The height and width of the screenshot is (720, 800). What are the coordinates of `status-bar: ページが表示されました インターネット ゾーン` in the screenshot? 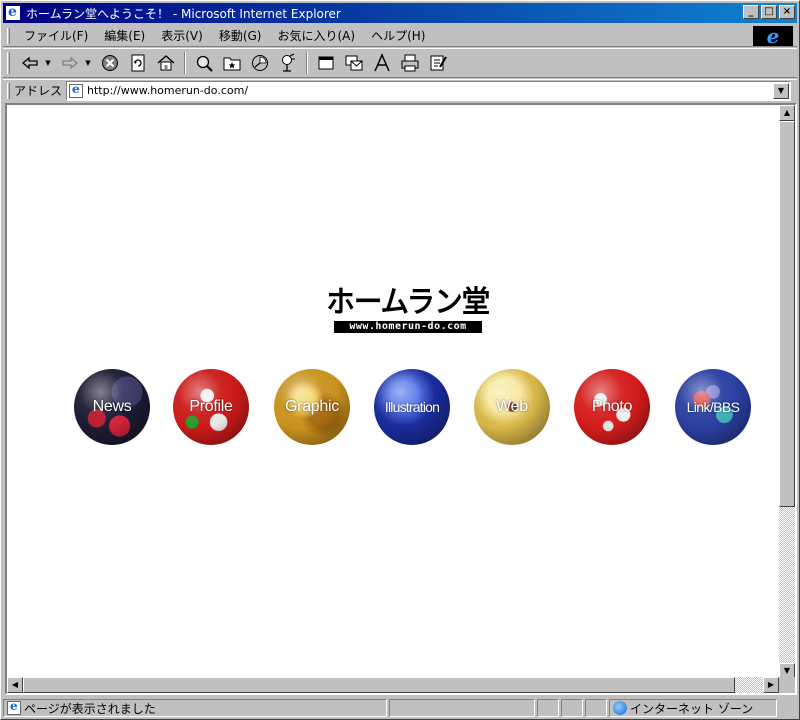 It's located at (400, 708).